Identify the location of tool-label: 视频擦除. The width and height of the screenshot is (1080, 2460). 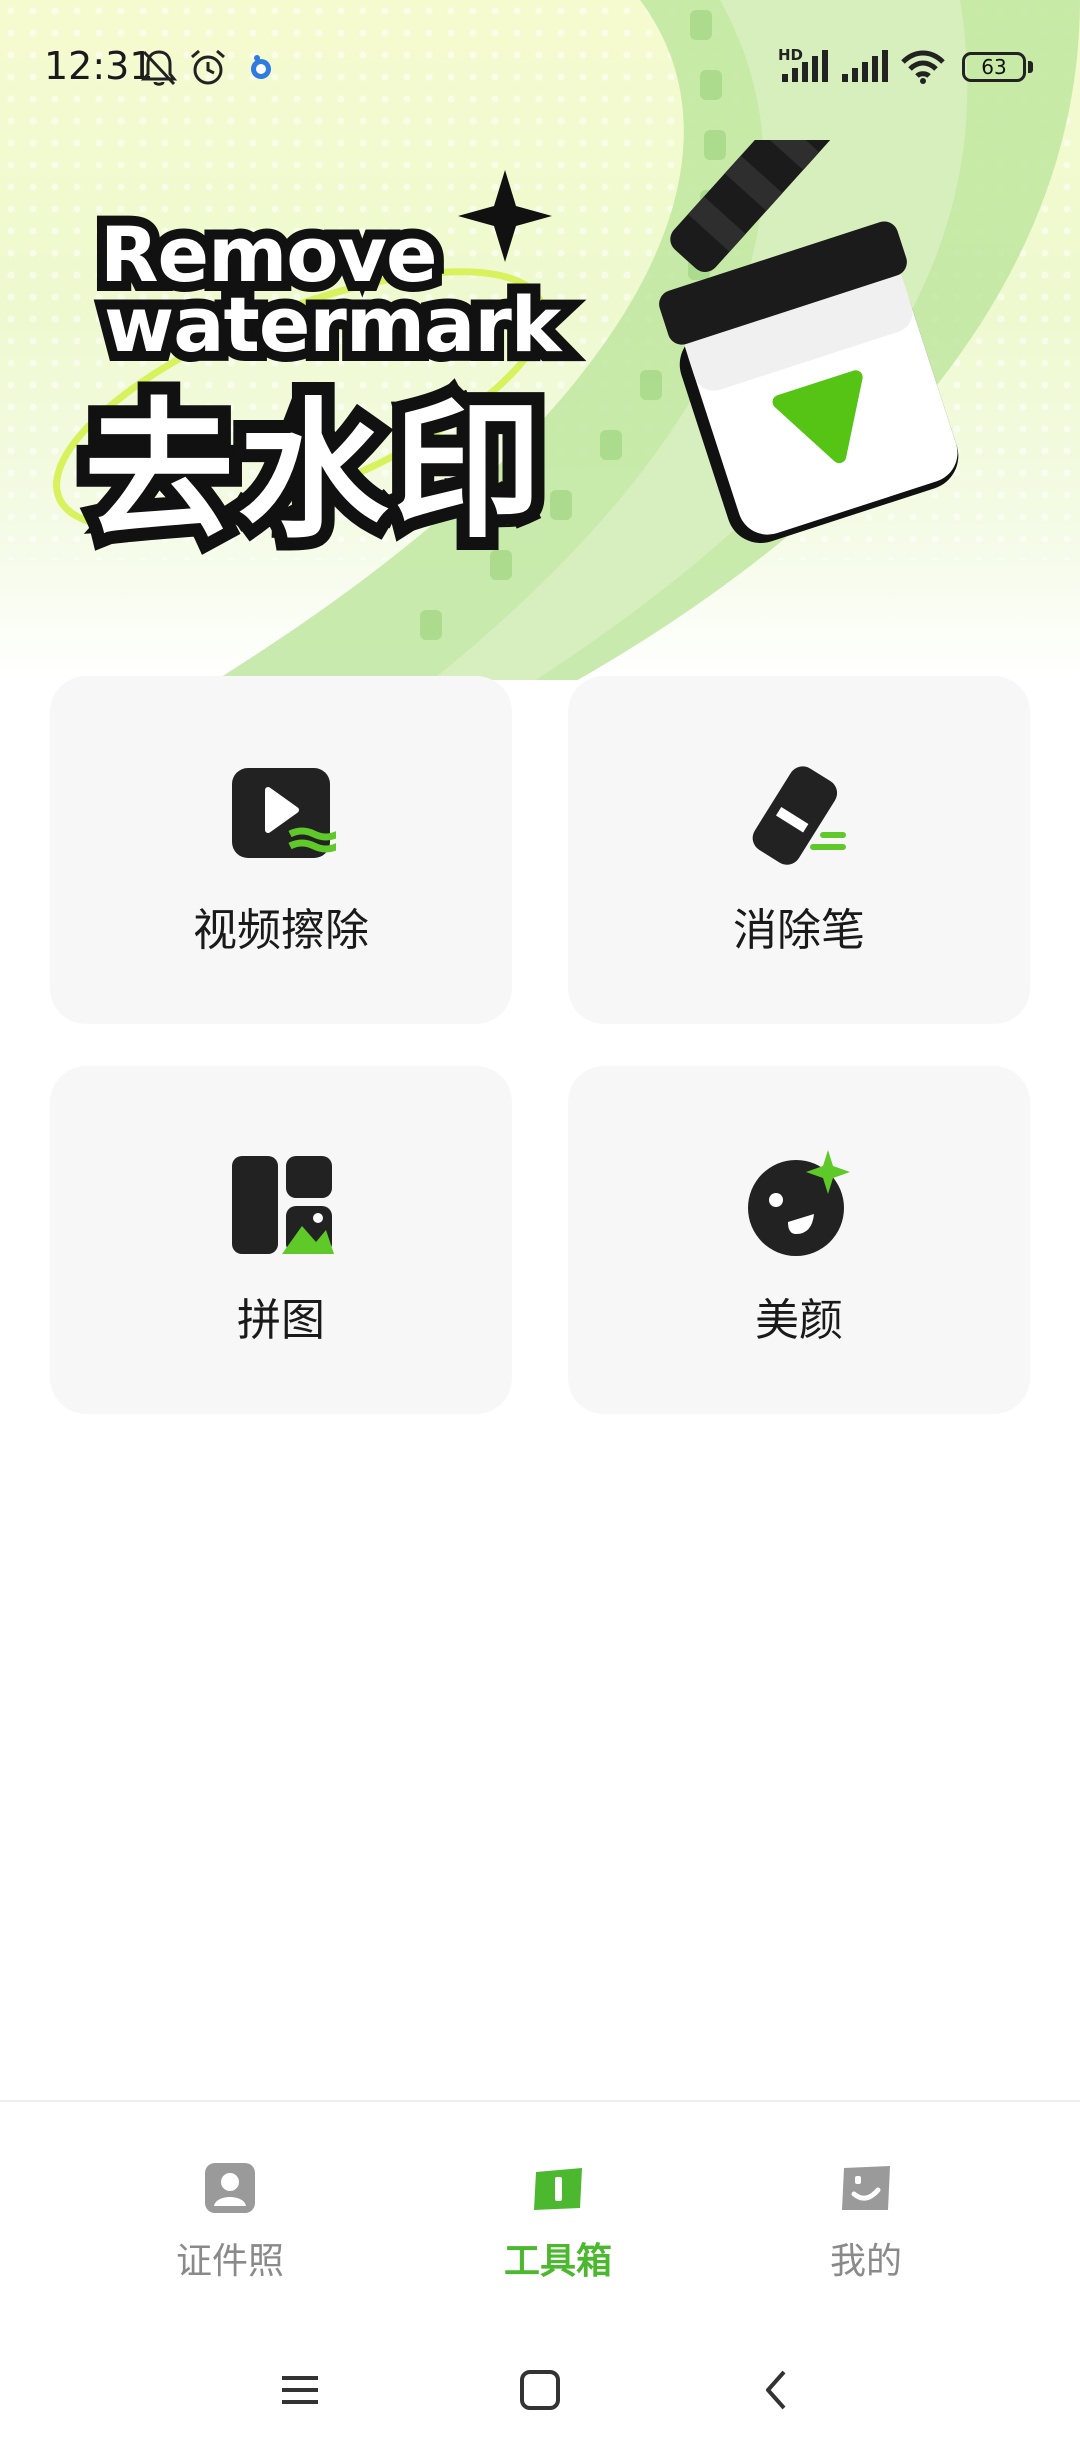
(281, 930).